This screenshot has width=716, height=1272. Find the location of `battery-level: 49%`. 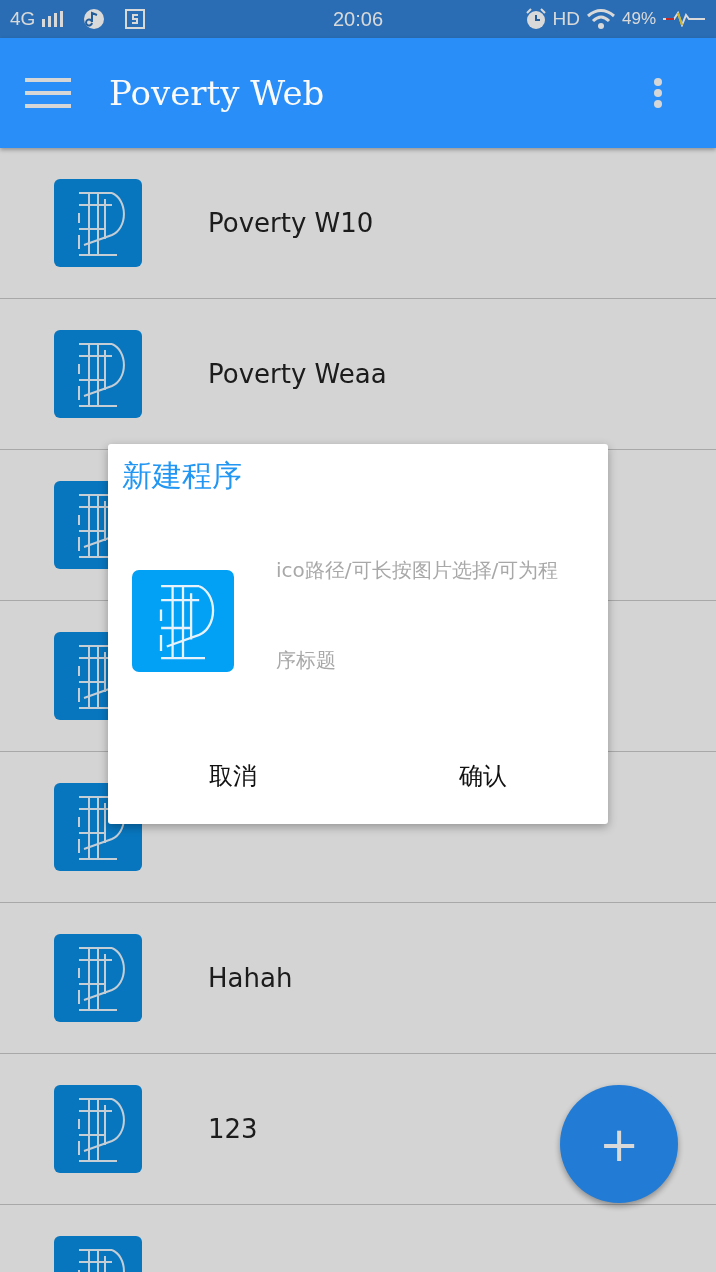

battery-level: 49% is located at coordinates (638, 19).